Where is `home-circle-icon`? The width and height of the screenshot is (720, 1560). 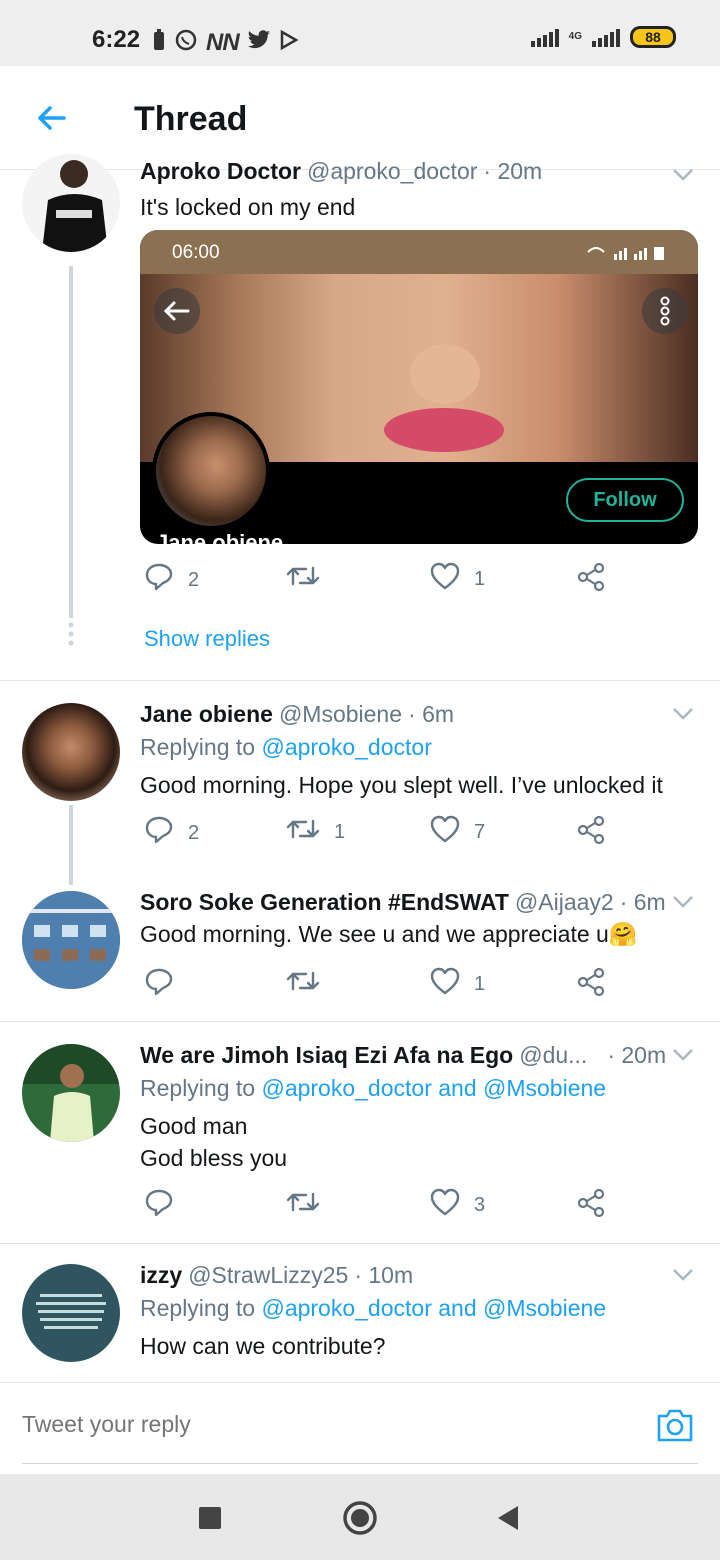 home-circle-icon is located at coordinates (360, 1518).